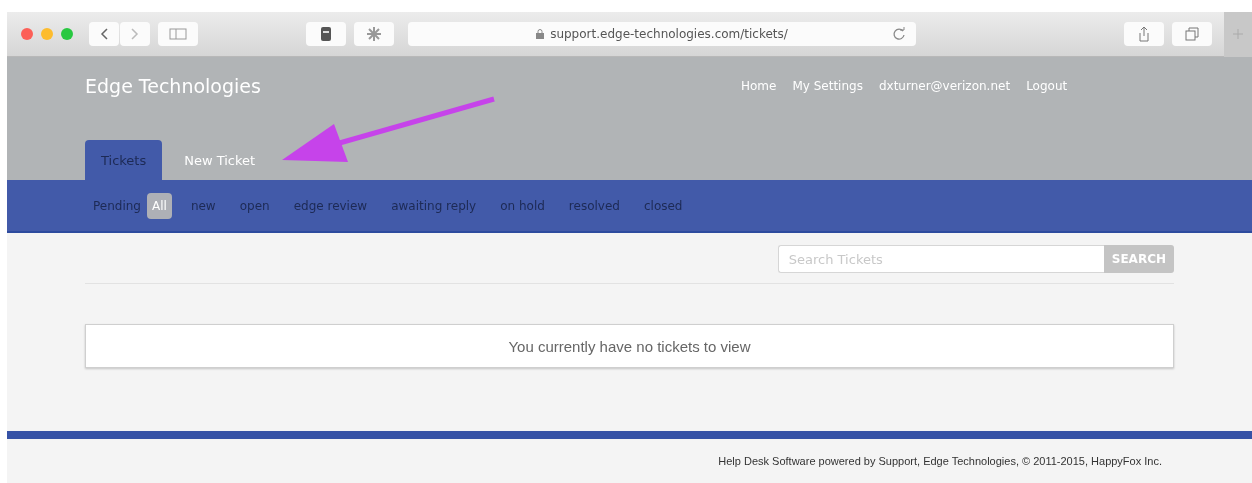 This screenshot has height=483, width=1252. Describe the element at coordinates (540, 34) in the screenshot. I see `lock-icon` at that location.